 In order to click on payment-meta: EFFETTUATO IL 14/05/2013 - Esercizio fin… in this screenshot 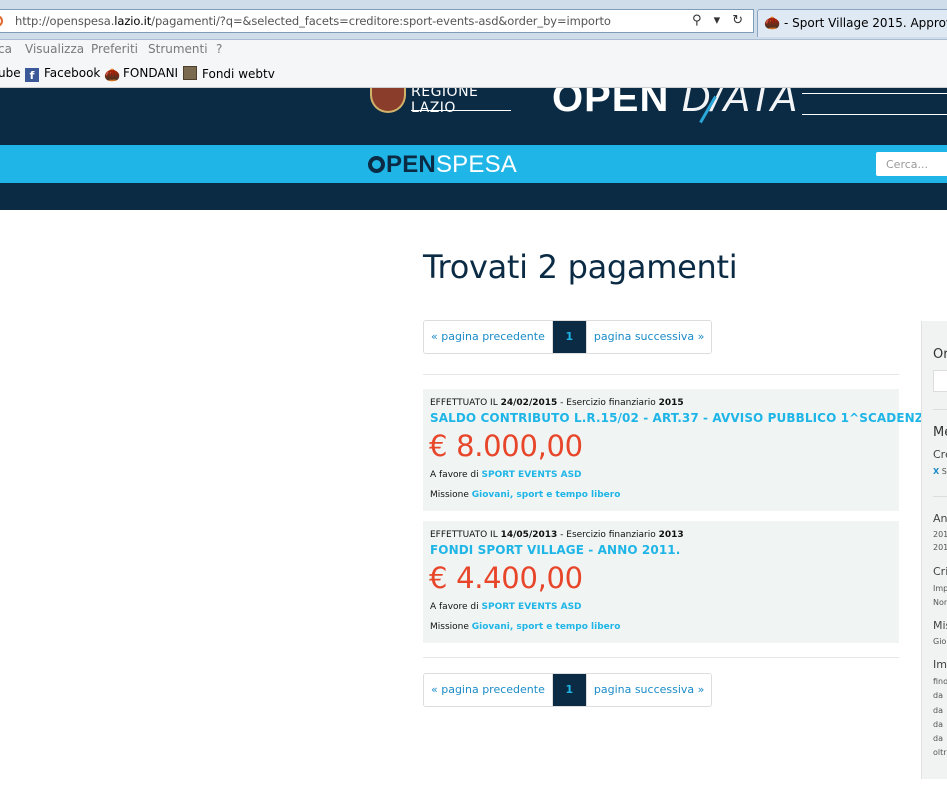, I will do `click(557, 535)`.